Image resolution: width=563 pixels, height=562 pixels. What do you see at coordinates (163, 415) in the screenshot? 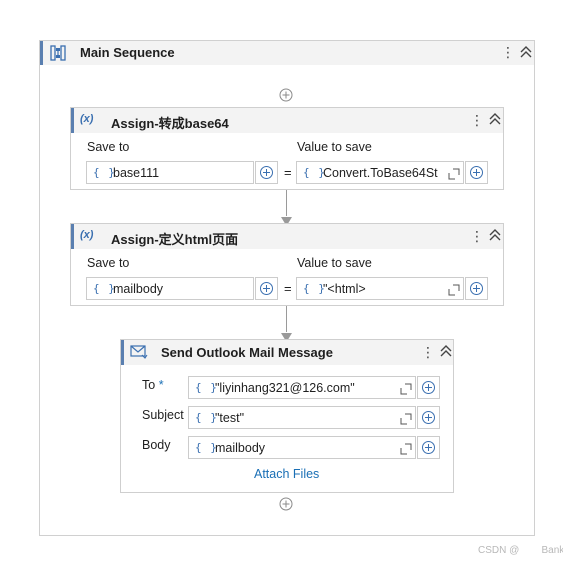
I see `subject-label: Subject` at bounding box center [163, 415].